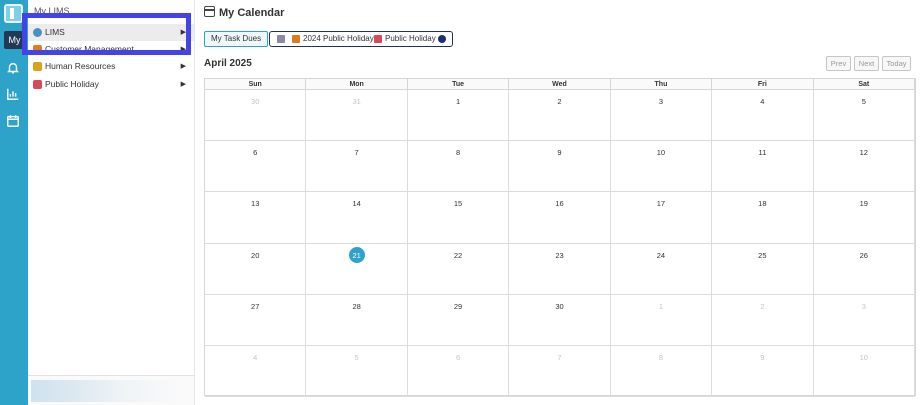 The image size is (920, 405). What do you see at coordinates (458, 204) in the screenshot?
I see `day-number: 15` at bounding box center [458, 204].